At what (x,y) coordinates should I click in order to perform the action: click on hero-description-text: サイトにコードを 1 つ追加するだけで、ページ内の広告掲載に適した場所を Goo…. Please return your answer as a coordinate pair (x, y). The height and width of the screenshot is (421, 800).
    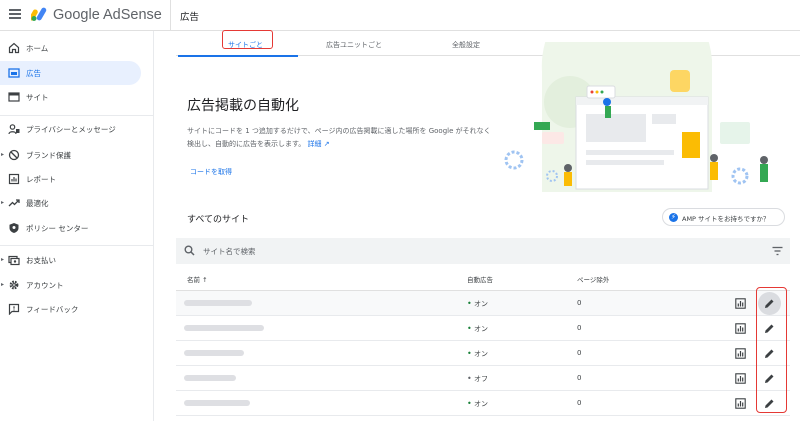
    Looking at the image, I should click on (339, 137).